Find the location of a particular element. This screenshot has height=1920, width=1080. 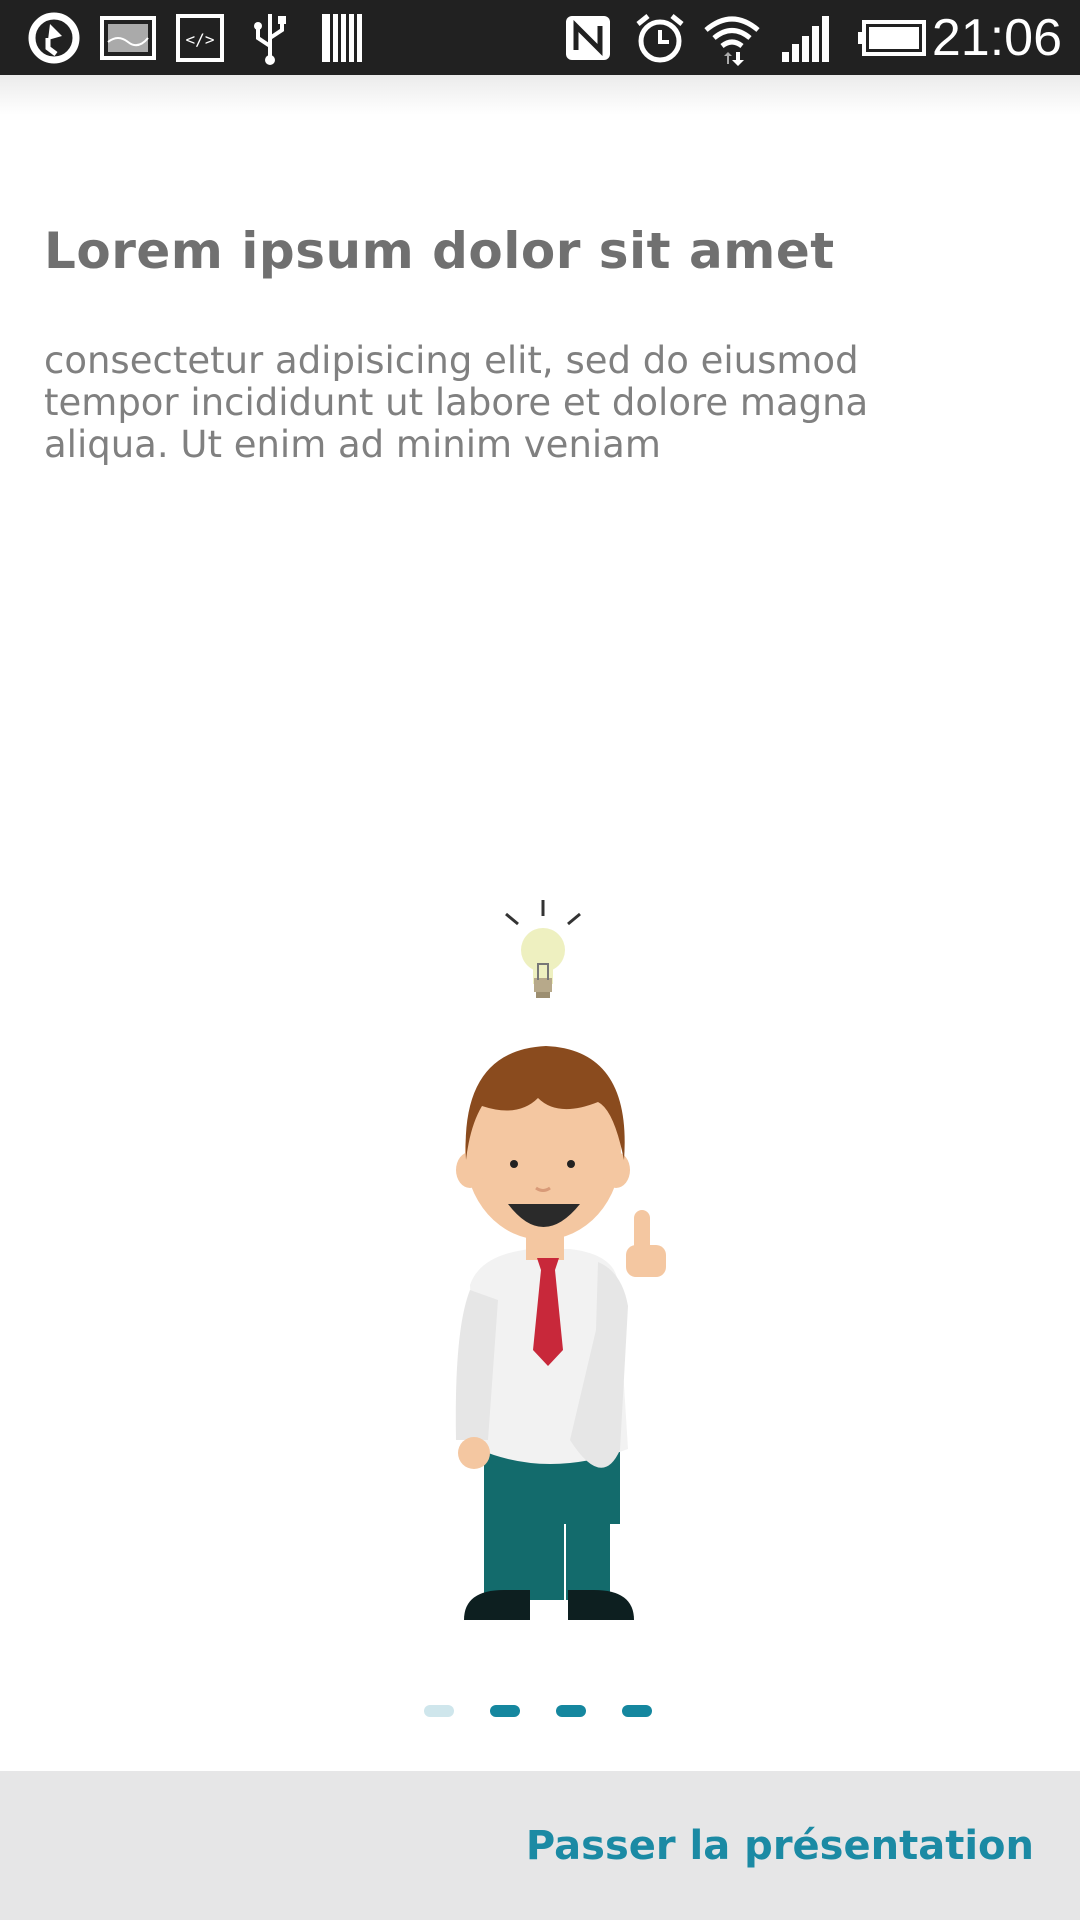

header-shadow is located at coordinates (540, 95).